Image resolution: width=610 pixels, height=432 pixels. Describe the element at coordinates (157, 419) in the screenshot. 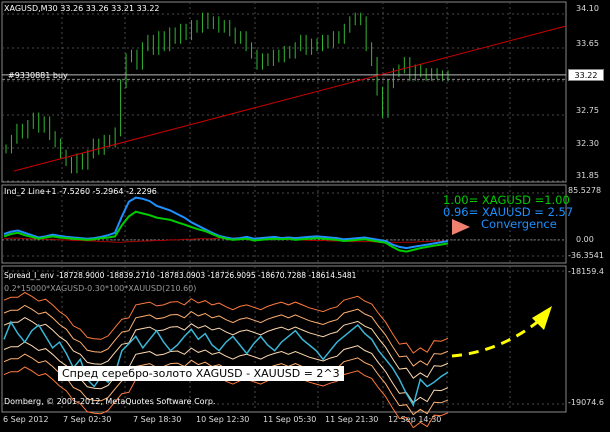

I see `time-tick: 7 Sep 18:30` at that location.